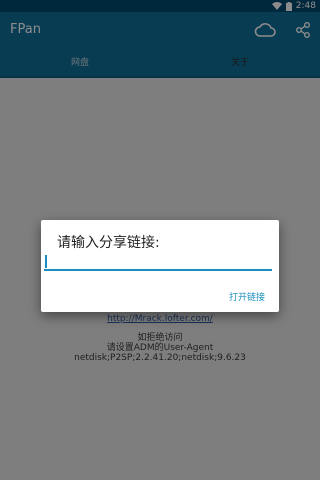 This screenshot has height=480, width=320. I want to click on text-cursor, so click(46, 261).